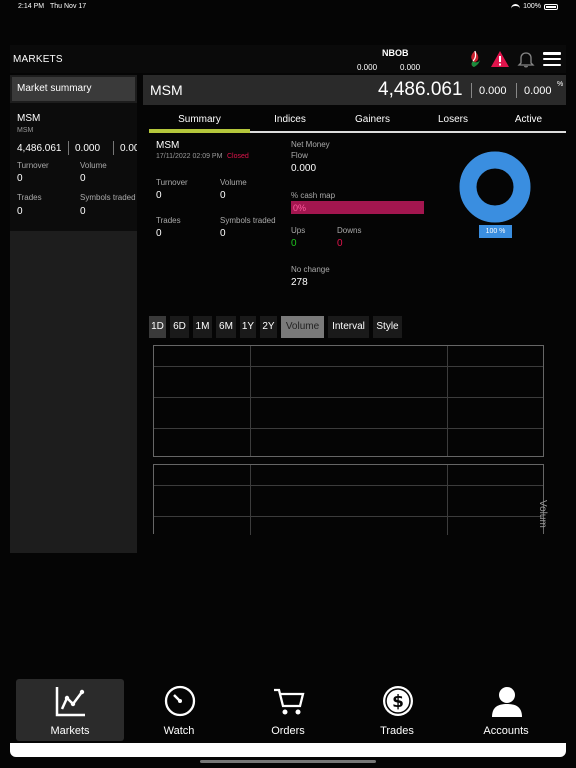 Image resolution: width=576 pixels, height=768 pixels. I want to click on nav-watch: Watch, so click(179, 710).